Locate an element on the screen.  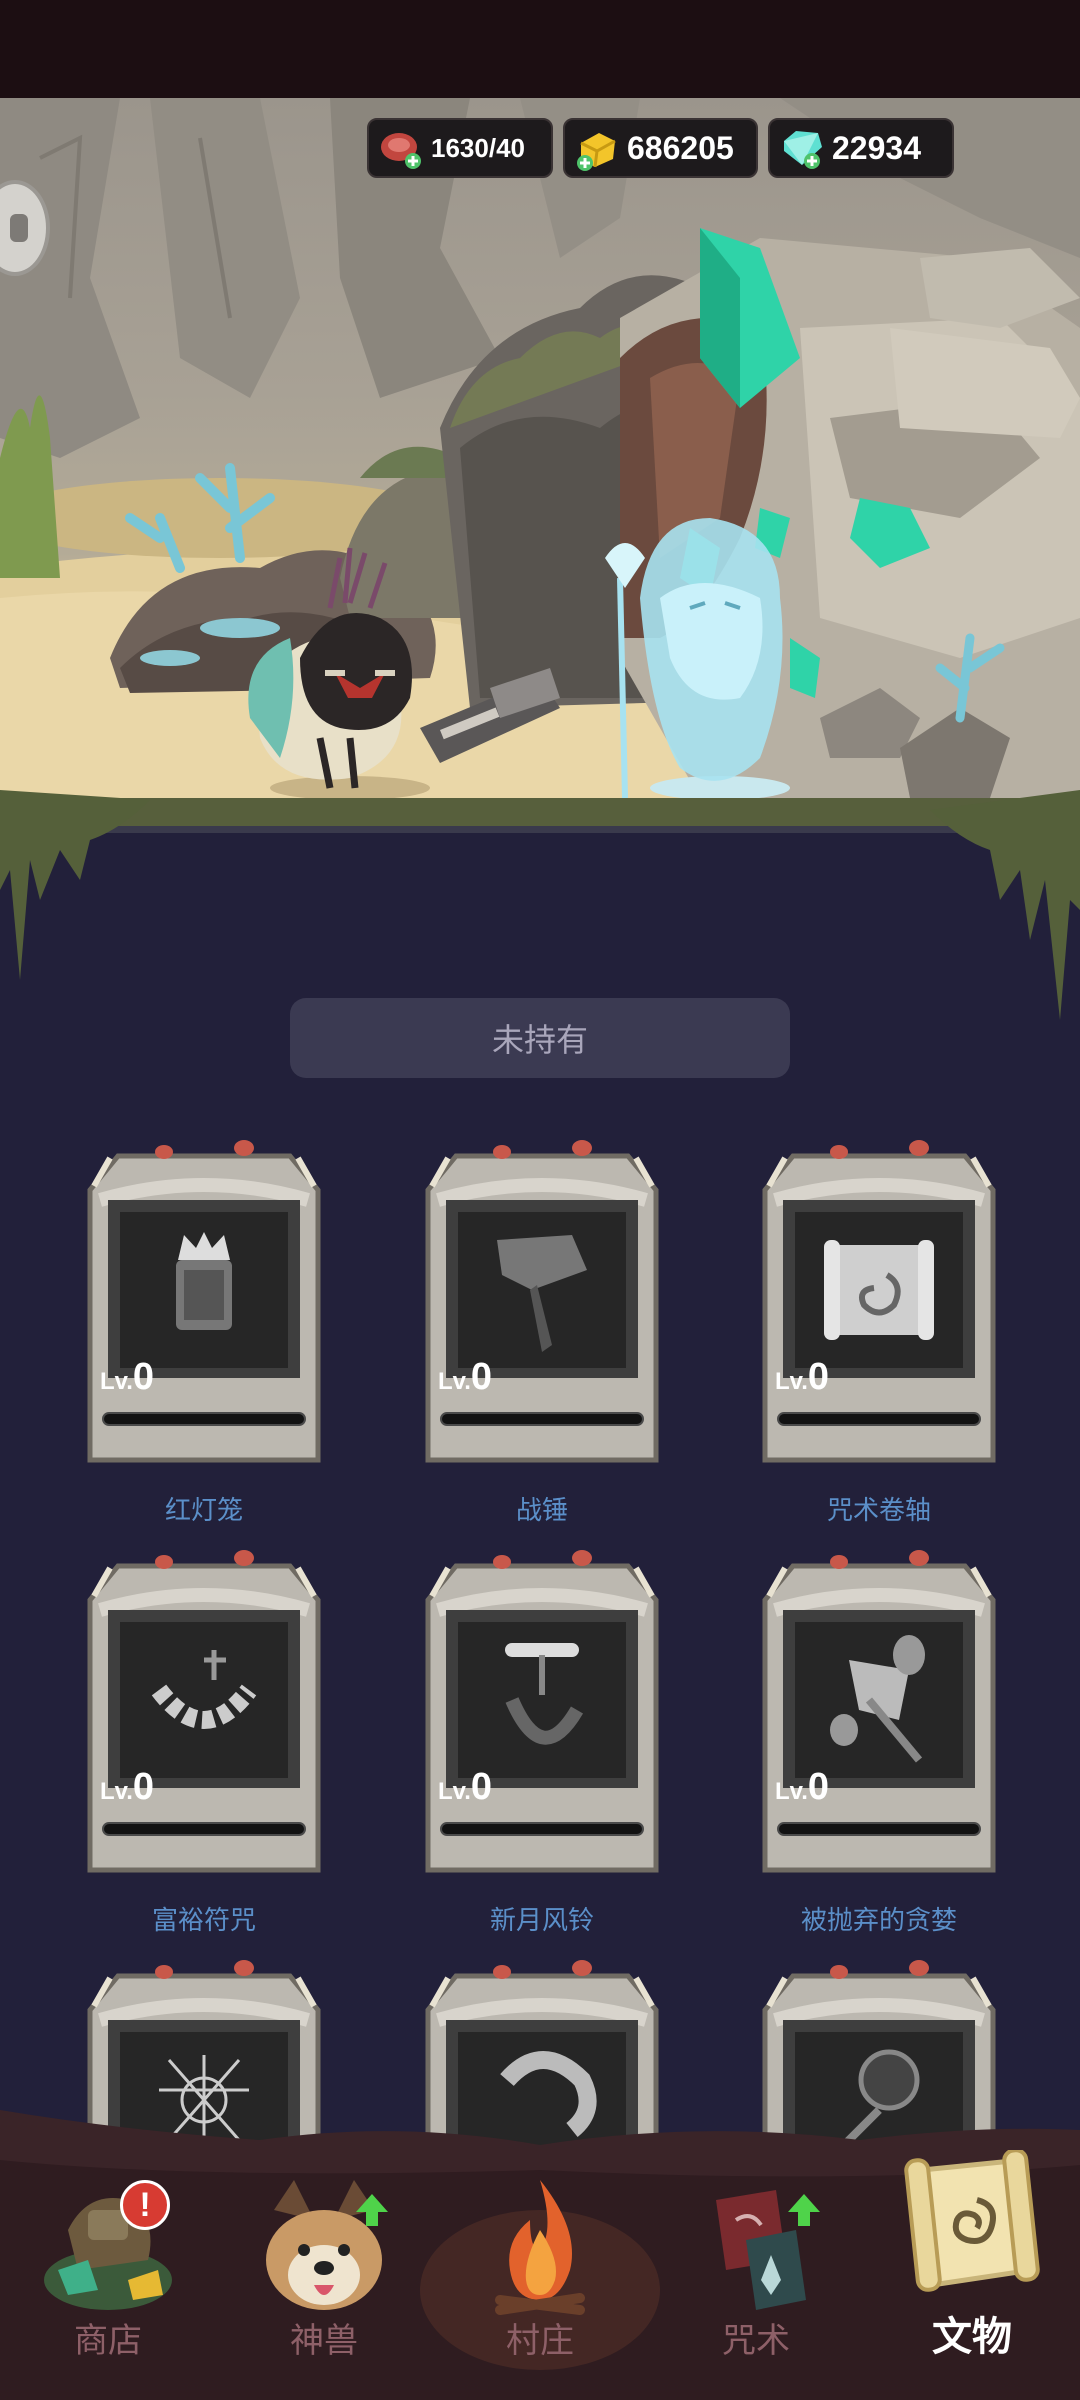
gem-counter: 22934 is located at coordinates (861, 148).